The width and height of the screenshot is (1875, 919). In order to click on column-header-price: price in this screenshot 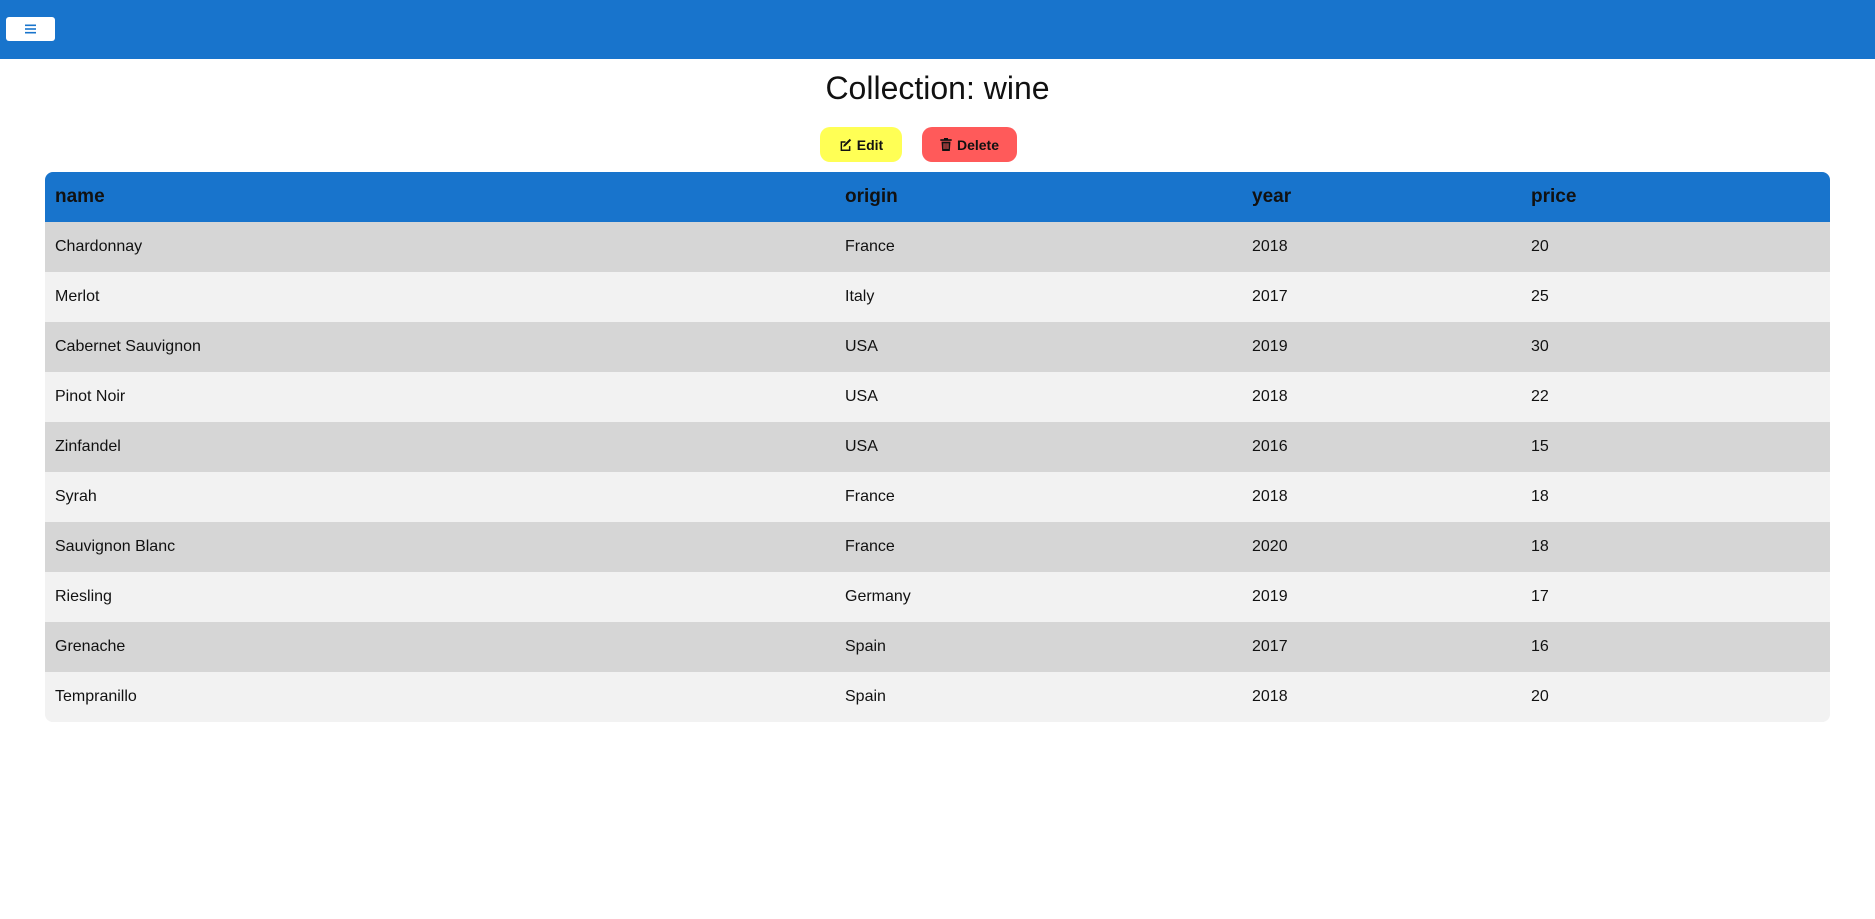, I will do `click(1675, 197)`.